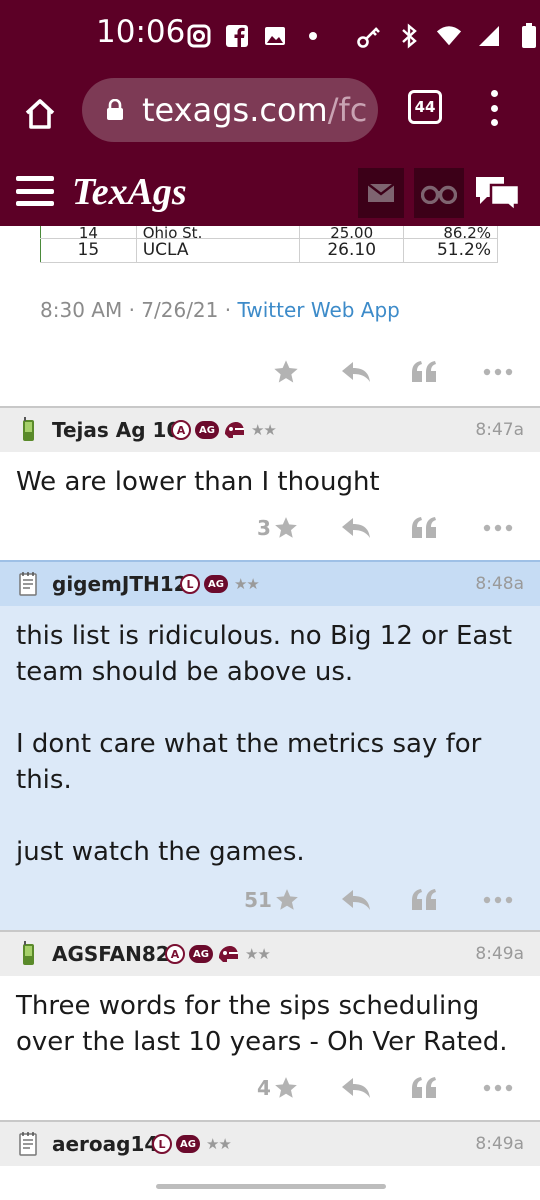  I want to click on post-header: Tejas Ag 10 A AG ★★ 8:47a, so click(270, 430).